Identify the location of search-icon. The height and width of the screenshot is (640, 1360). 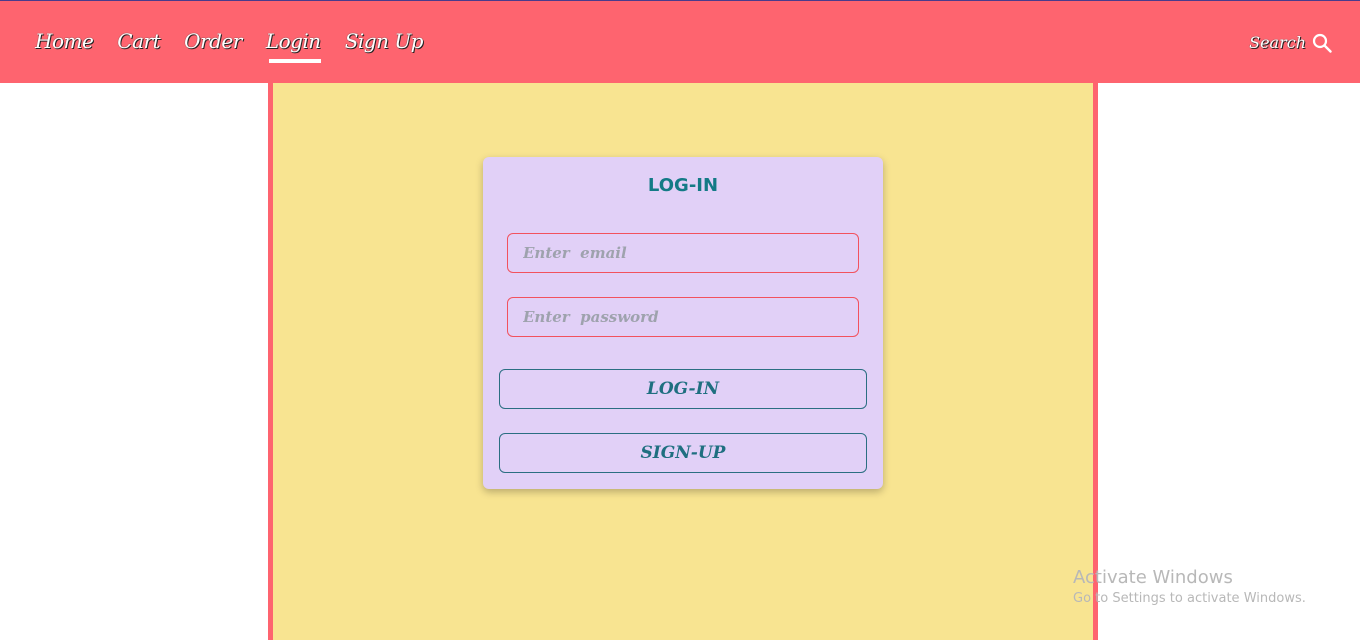
(1322, 43).